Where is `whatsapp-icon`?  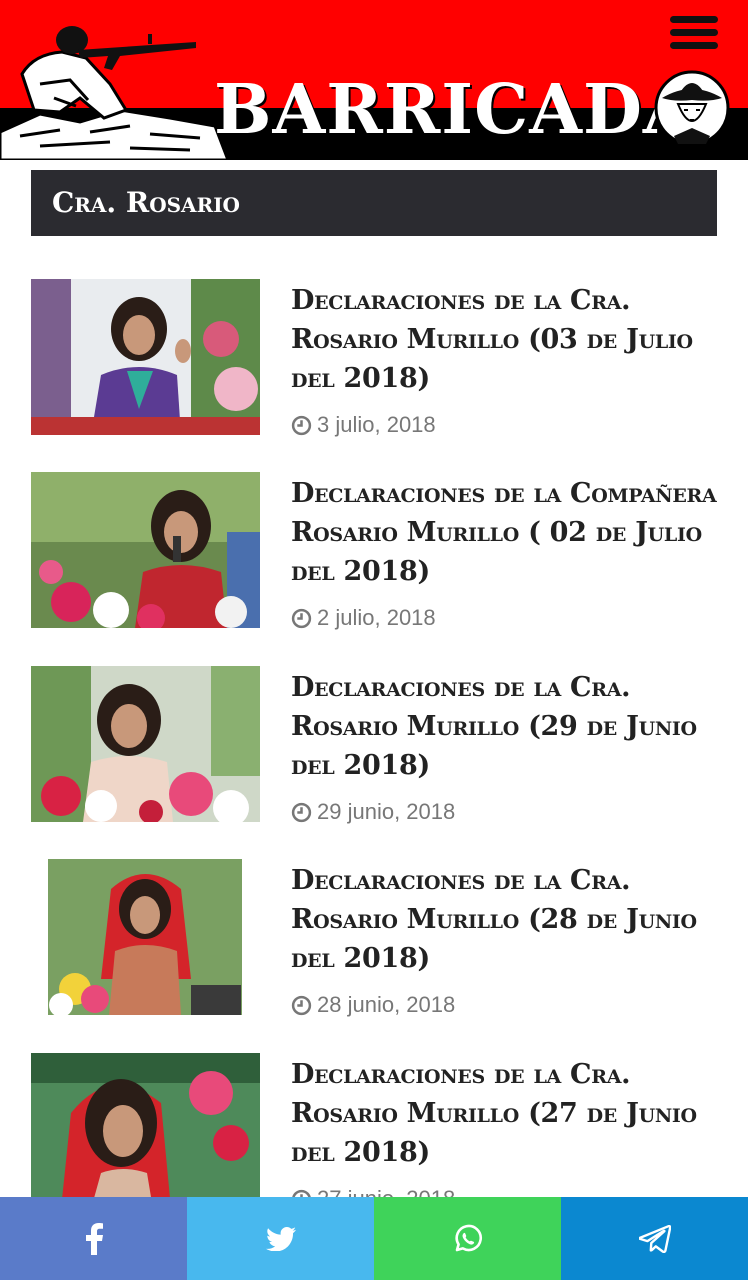
whatsapp-icon is located at coordinates (468, 1237).